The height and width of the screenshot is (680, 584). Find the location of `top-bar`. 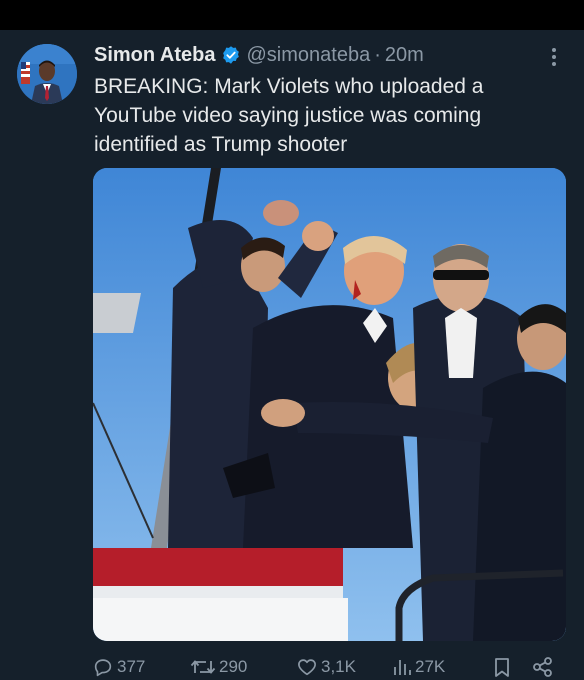

top-bar is located at coordinates (292, 15).